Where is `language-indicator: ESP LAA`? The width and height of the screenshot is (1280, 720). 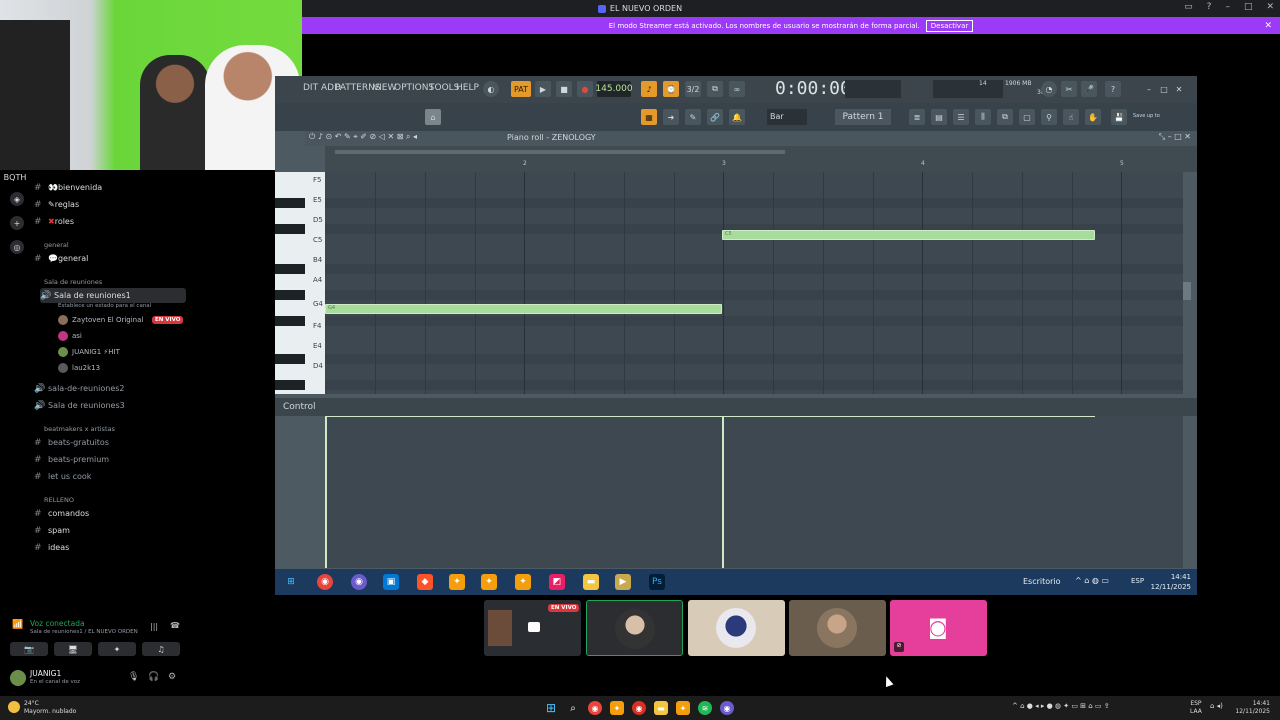 language-indicator: ESP LAA is located at coordinates (1196, 708).